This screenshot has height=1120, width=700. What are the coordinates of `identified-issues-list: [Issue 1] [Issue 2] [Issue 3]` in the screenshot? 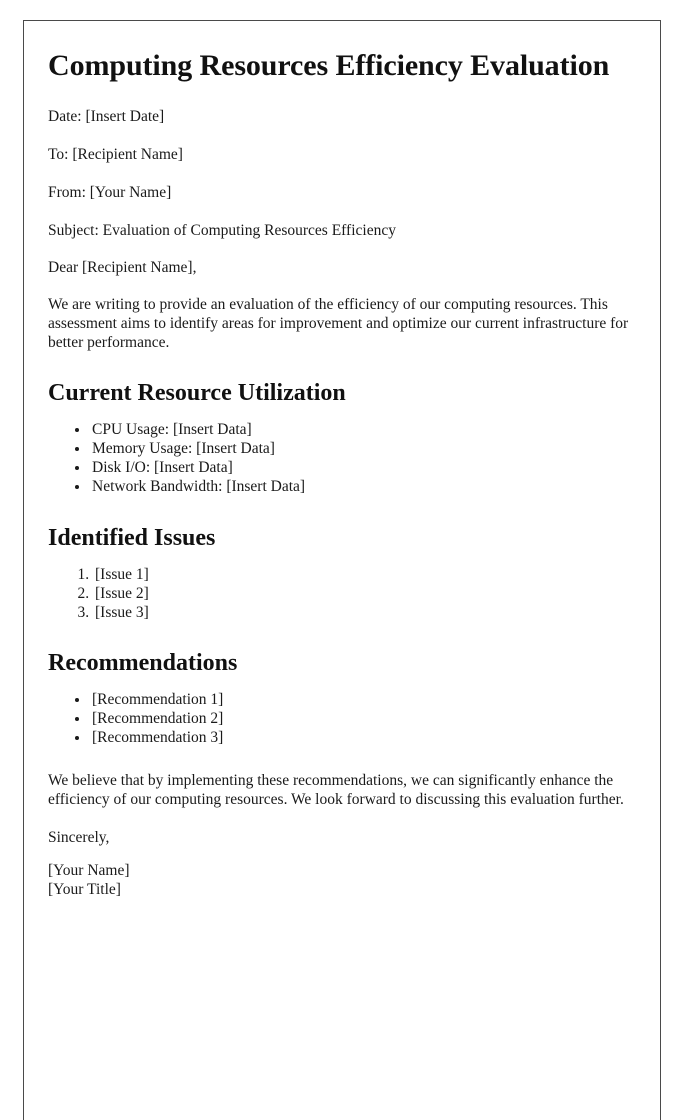 It's located at (340, 594).